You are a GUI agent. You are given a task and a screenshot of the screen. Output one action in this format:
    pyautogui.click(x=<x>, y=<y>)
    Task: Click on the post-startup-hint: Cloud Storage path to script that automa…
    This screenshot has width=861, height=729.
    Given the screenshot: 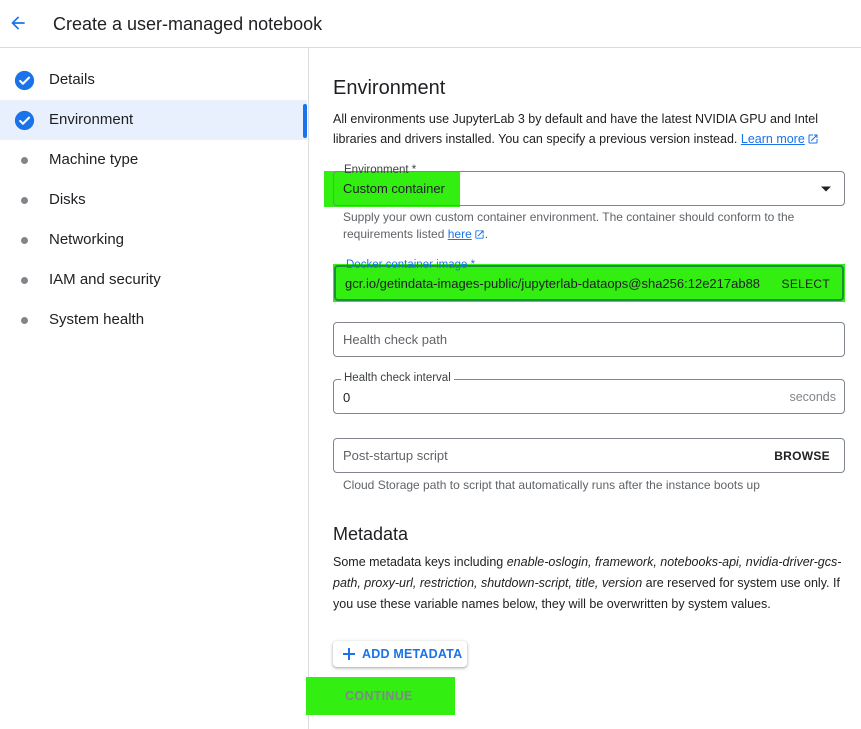 What is the action you would take?
    pyautogui.click(x=551, y=485)
    